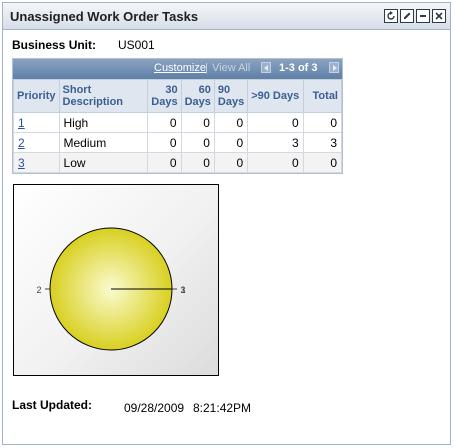 The image size is (455, 448). Describe the element at coordinates (103, 96) in the screenshot. I see `col-short-description: Short Description` at that location.